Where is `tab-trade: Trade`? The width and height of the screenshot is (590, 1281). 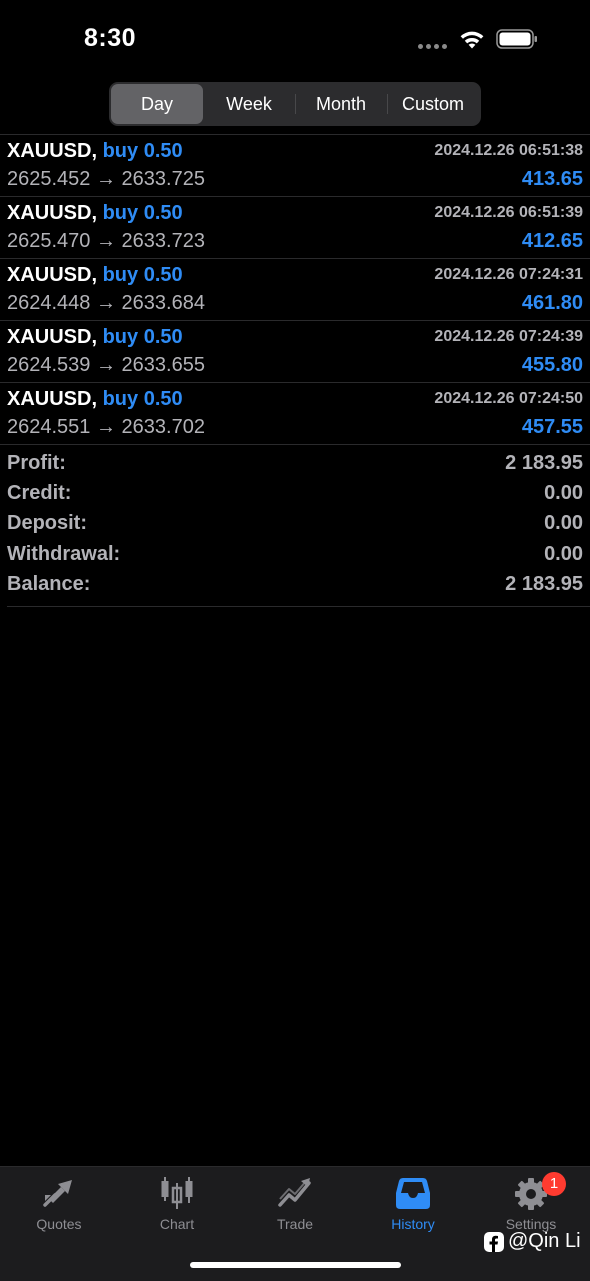 tab-trade: Trade is located at coordinates (295, 1207).